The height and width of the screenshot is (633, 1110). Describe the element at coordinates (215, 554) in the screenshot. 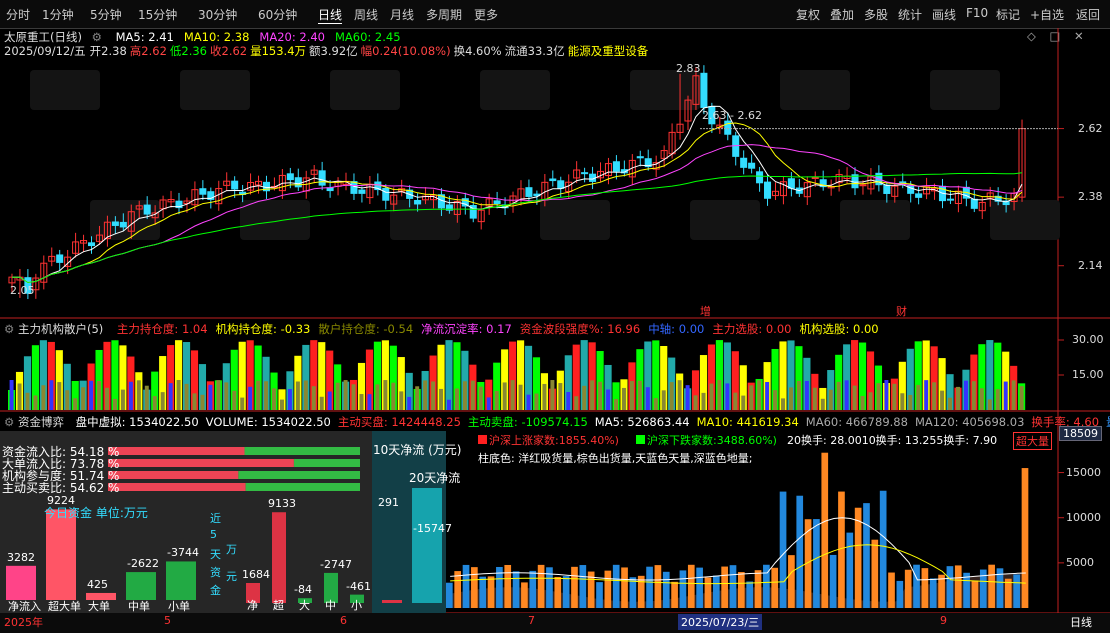

I see `five-day-title: 天` at that location.